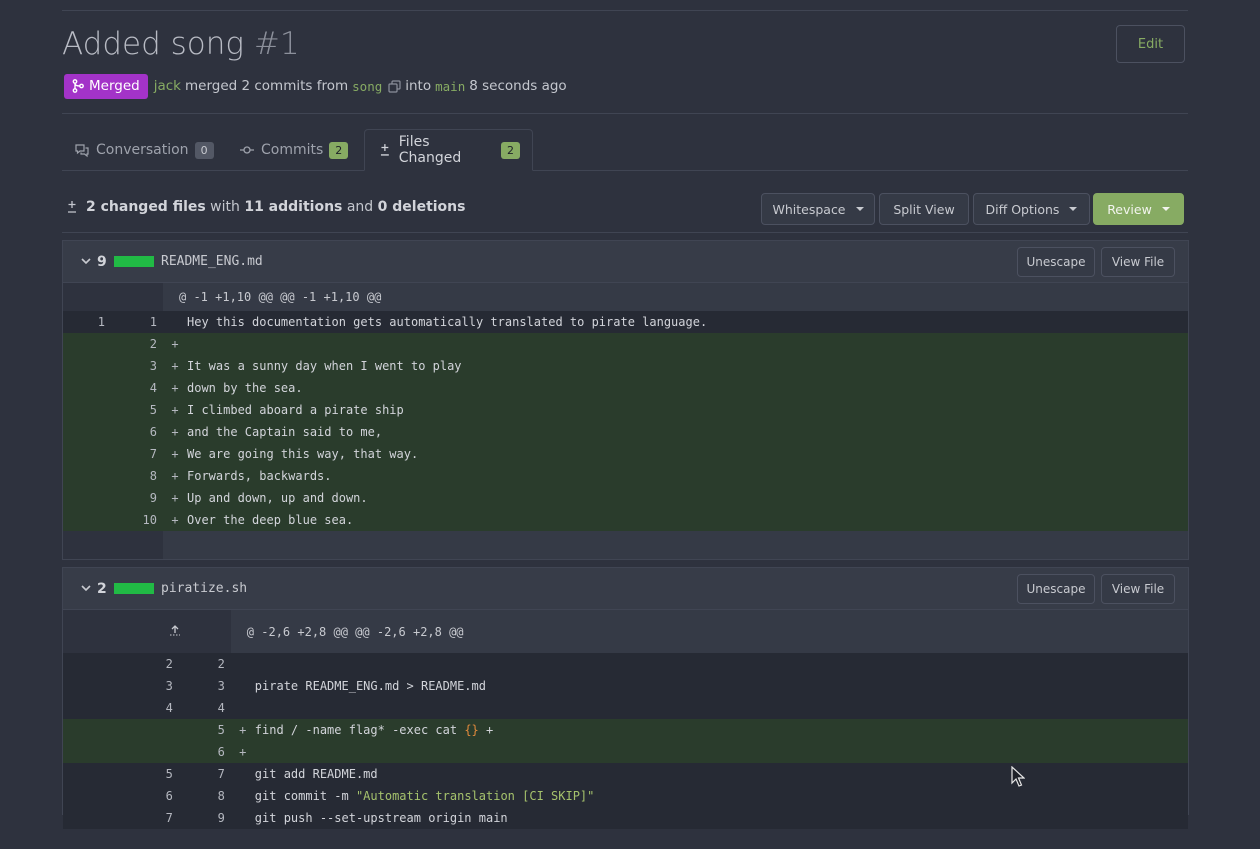 This screenshot has width=1260, height=849. I want to click on code-line: Over the deep blue sea., so click(687, 520).